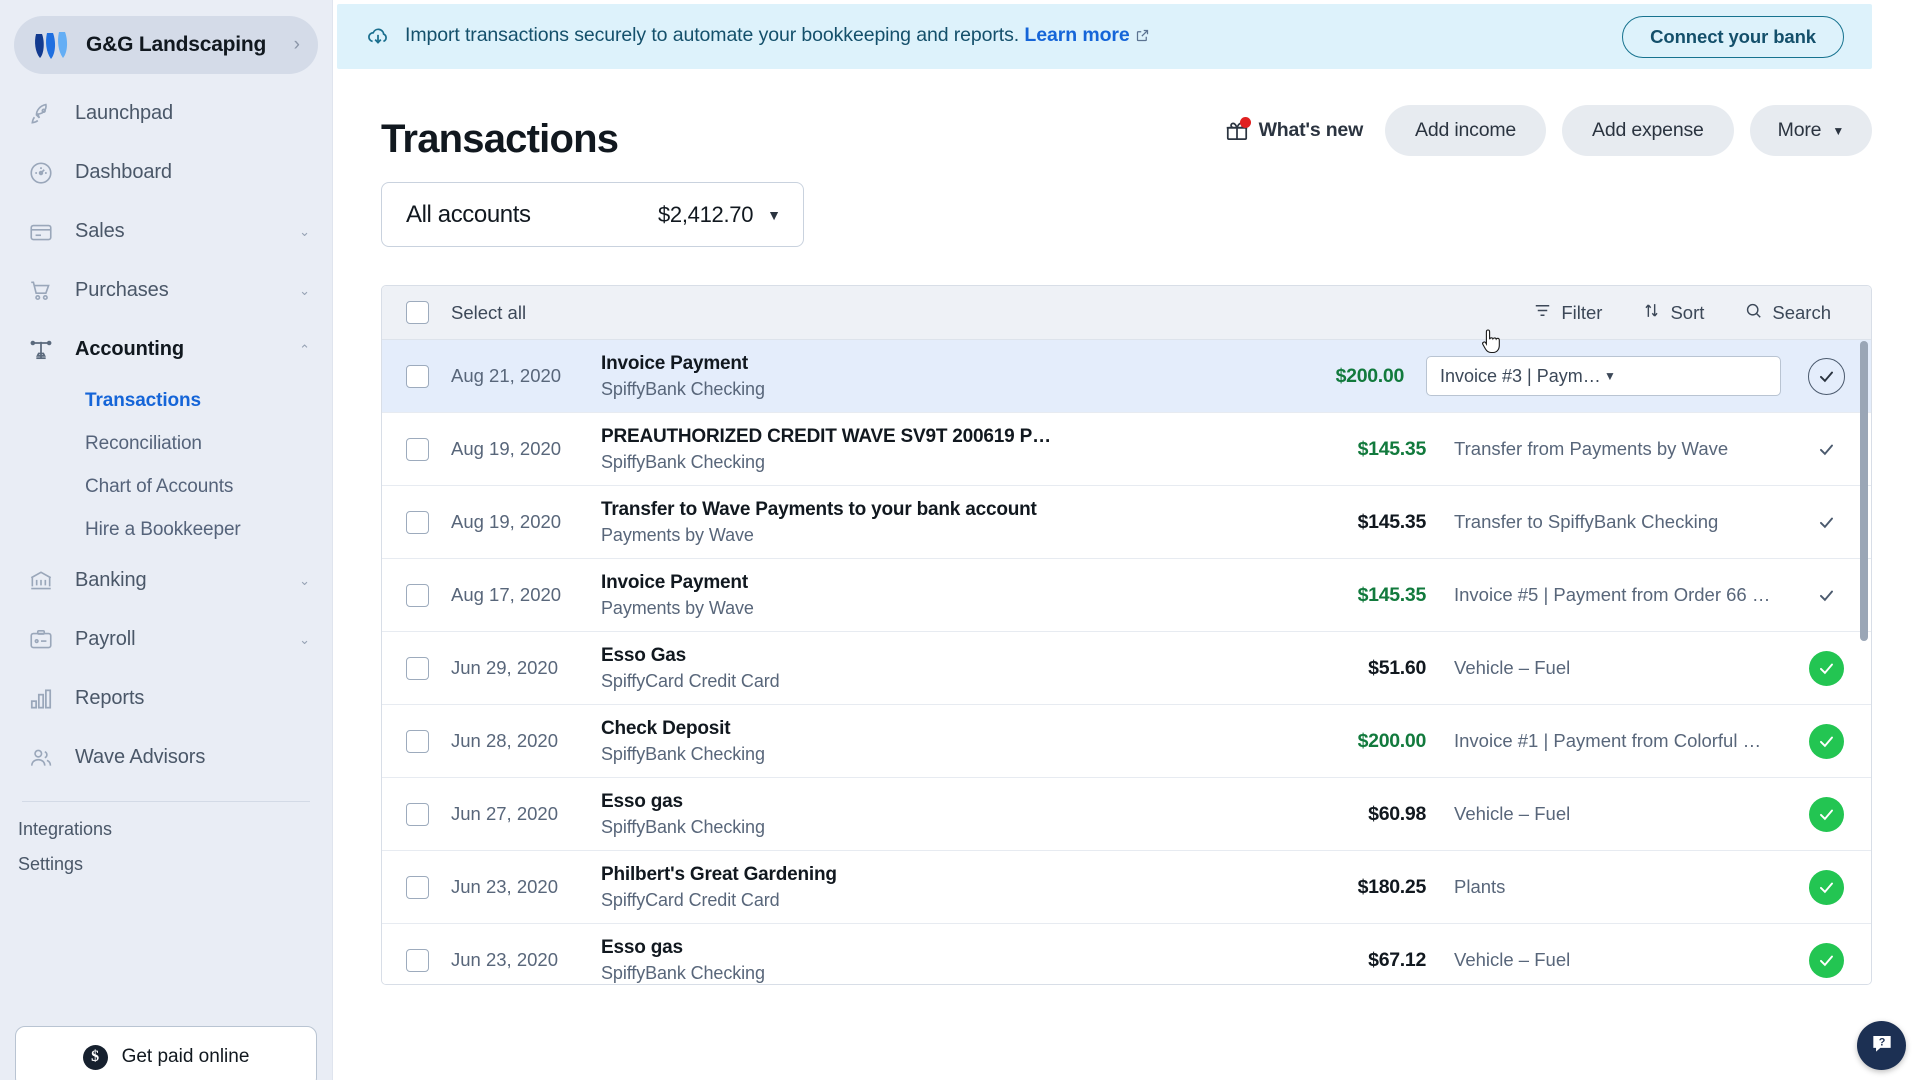 This screenshot has width=1920, height=1080. Describe the element at coordinates (1603, 522) in the screenshot. I see `category-cell: Transfer to SpiffyBank Checking` at that location.